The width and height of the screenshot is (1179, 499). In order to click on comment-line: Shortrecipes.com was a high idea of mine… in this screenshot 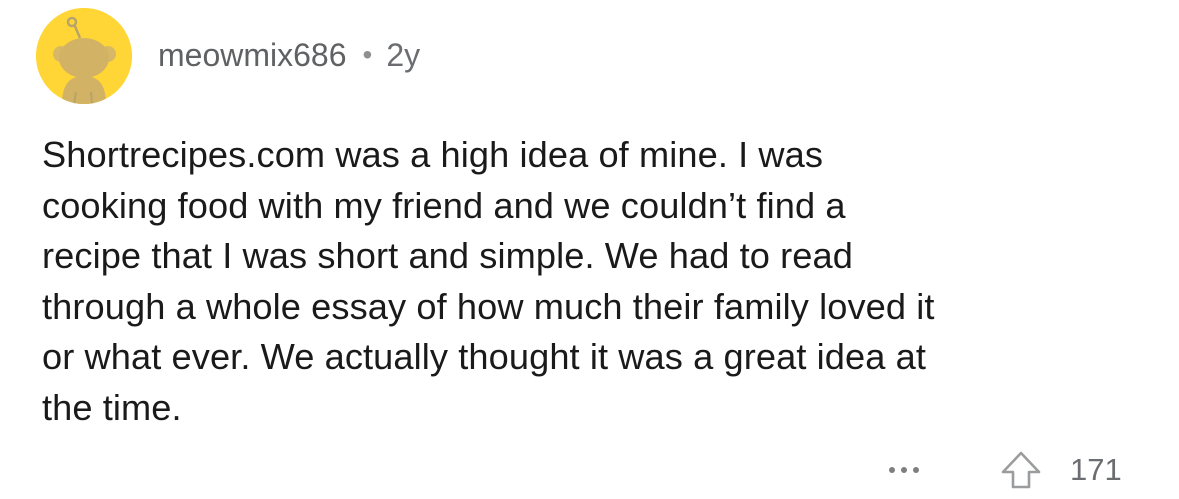, I will do `click(433, 154)`.